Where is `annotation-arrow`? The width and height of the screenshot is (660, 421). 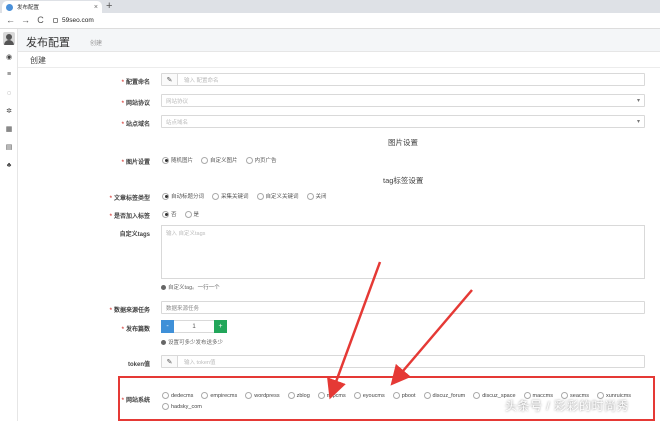
annotation-arrow is located at coordinates (354, 330).